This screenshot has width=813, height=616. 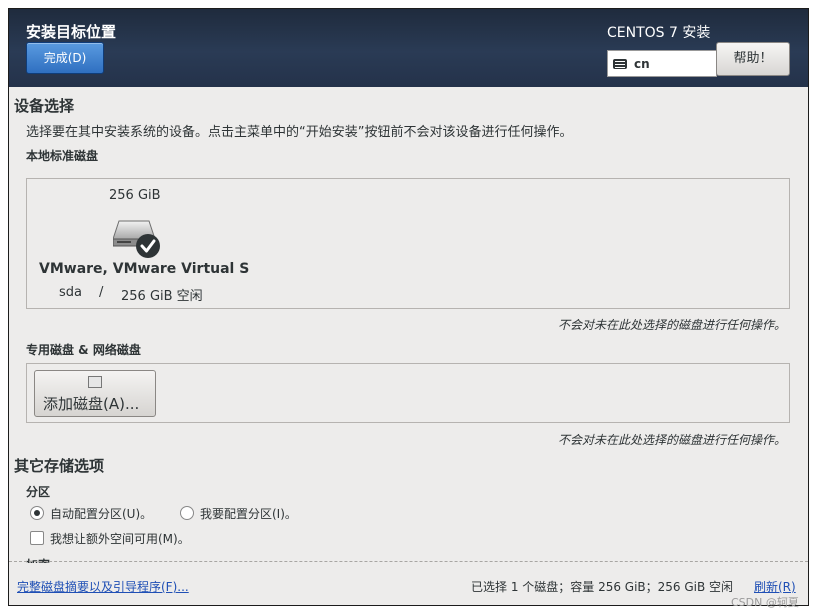 What do you see at coordinates (144, 269) in the screenshot?
I see `disk-name: VMware, VMware Virtual S` at bounding box center [144, 269].